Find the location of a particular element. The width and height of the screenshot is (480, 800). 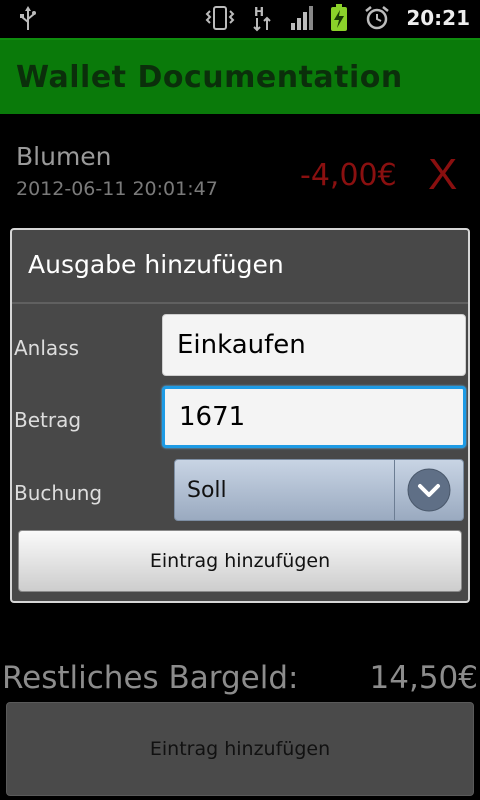

app-title-bar: Wallet Documentation is located at coordinates (240, 76).